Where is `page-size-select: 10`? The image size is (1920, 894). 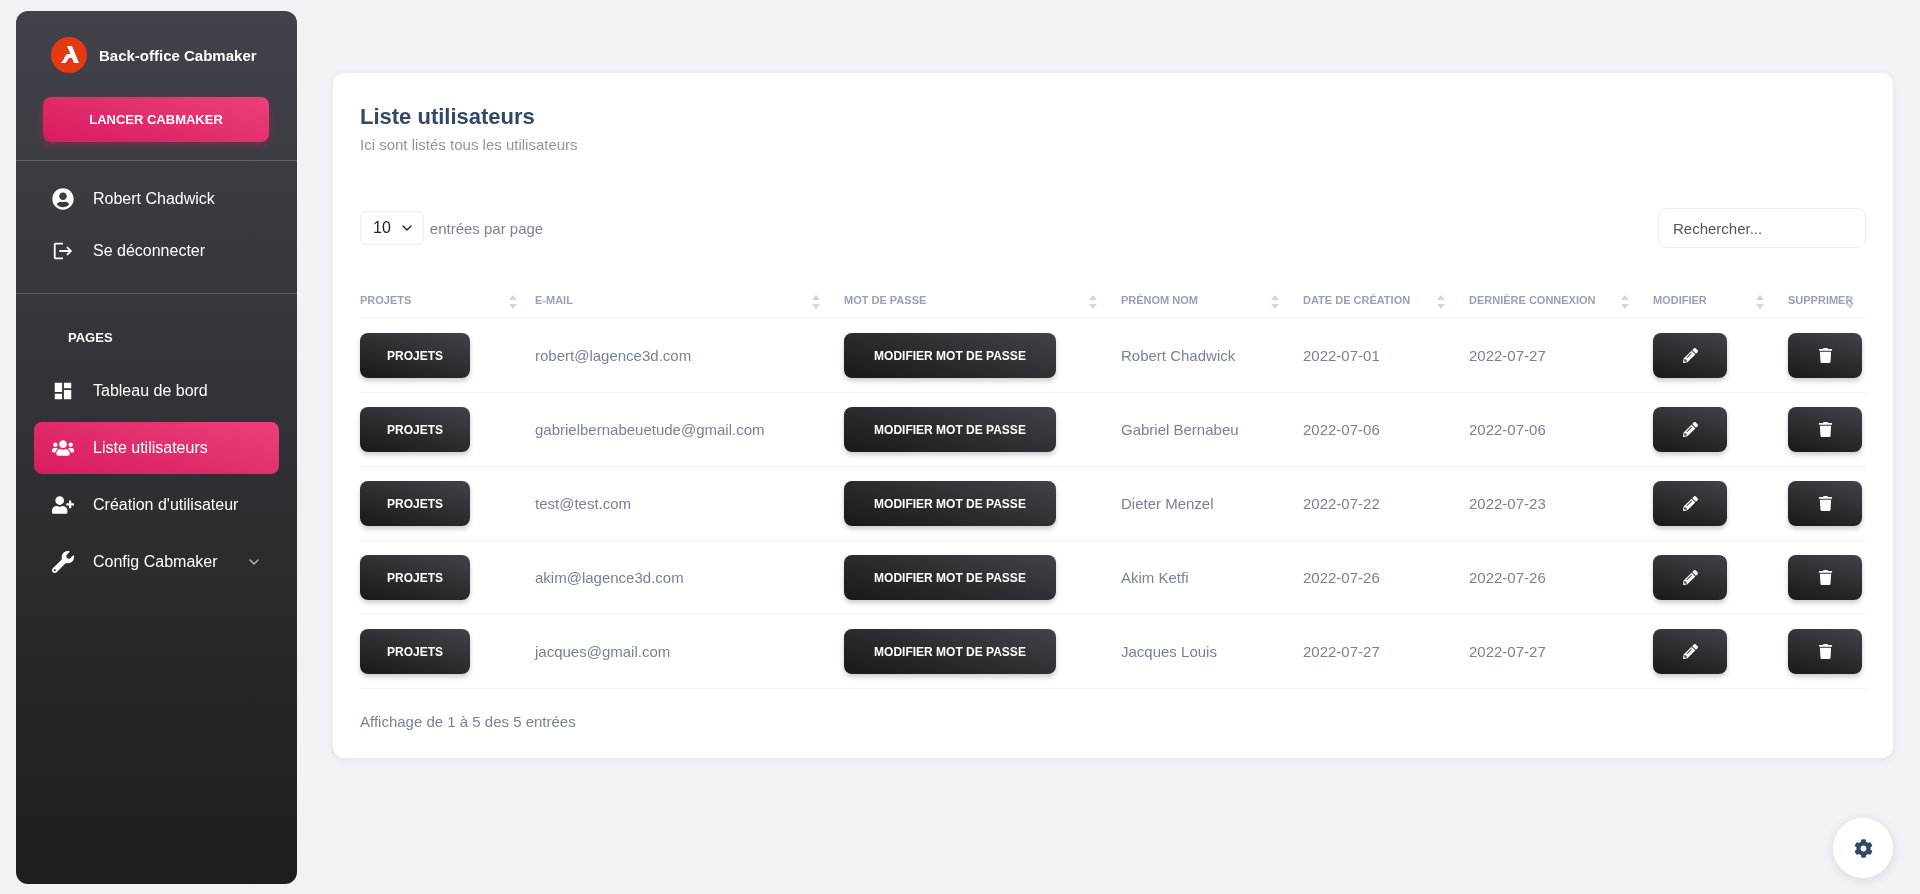
page-size-select: 10 is located at coordinates (392, 228).